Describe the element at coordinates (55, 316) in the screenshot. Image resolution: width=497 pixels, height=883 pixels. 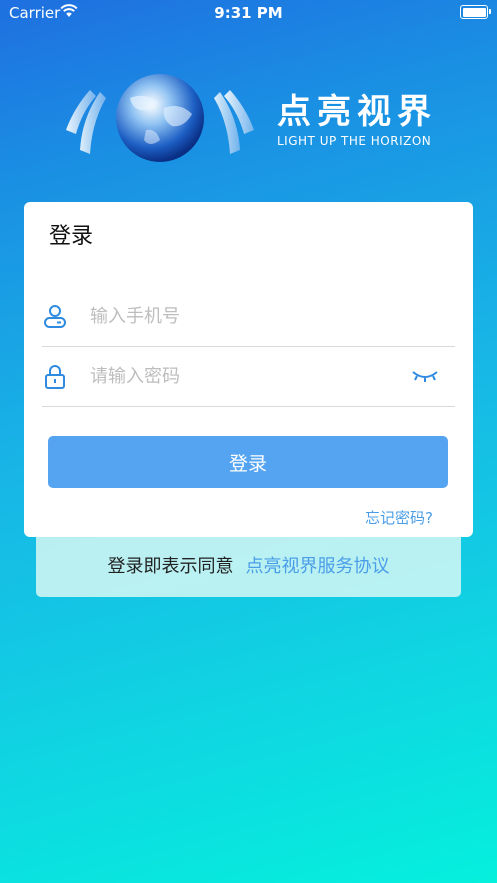
I see `user-icon` at that location.